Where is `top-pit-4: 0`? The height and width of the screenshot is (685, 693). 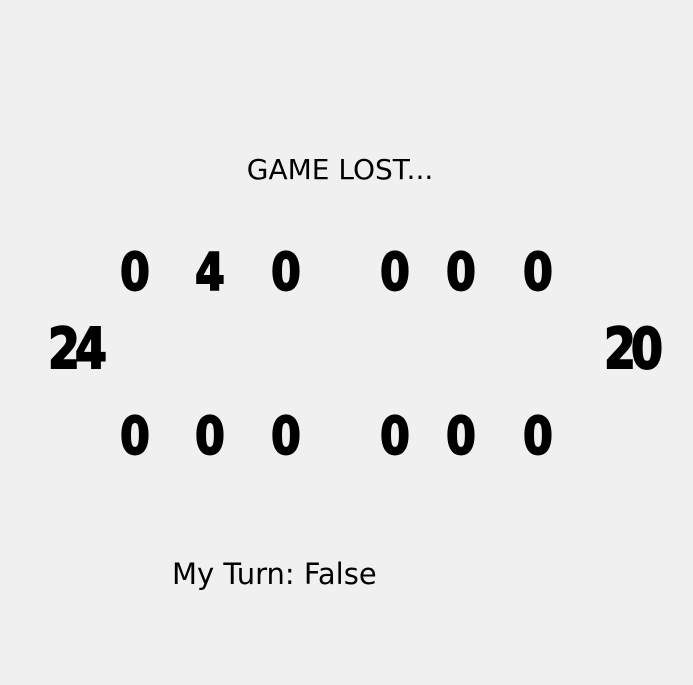 top-pit-4: 0 is located at coordinates (395, 273).